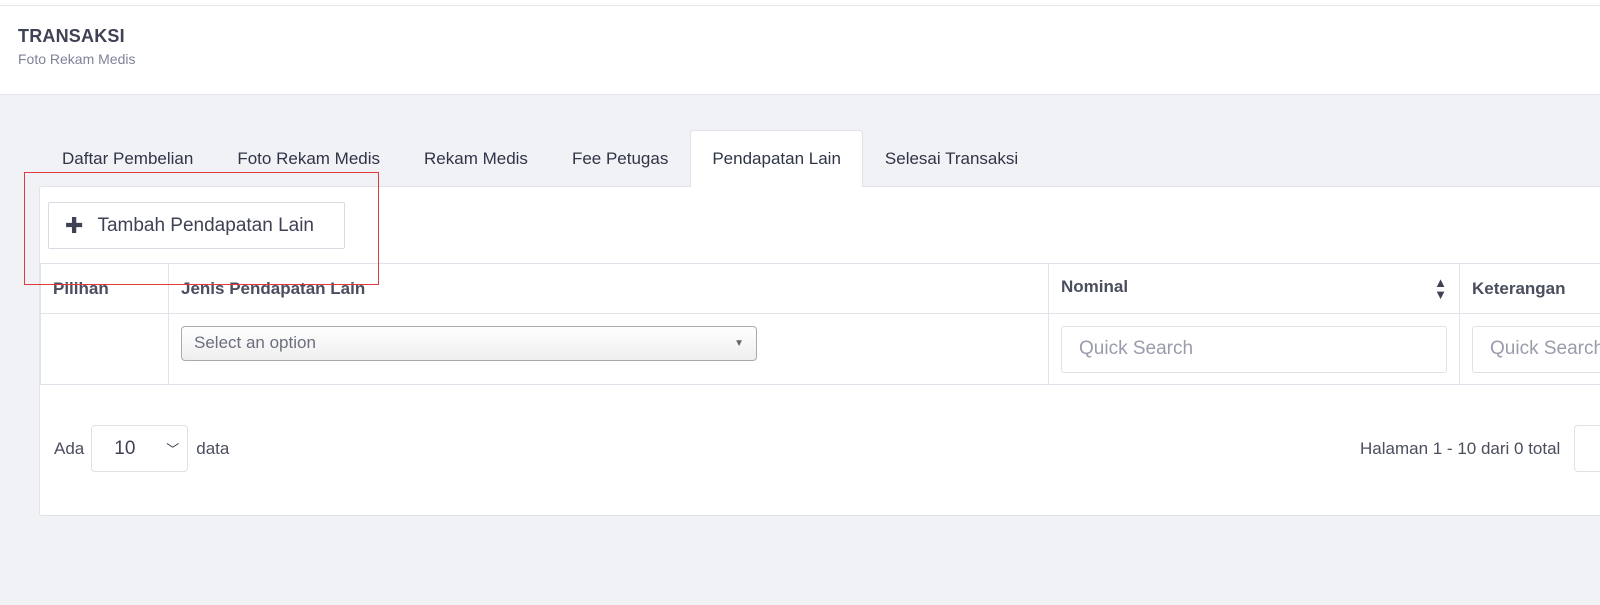  Describe the element at coordinates (800, 50) in the screenshot. I see `subheader: TRANSAKSI Foto Rekam Medis` at that location.